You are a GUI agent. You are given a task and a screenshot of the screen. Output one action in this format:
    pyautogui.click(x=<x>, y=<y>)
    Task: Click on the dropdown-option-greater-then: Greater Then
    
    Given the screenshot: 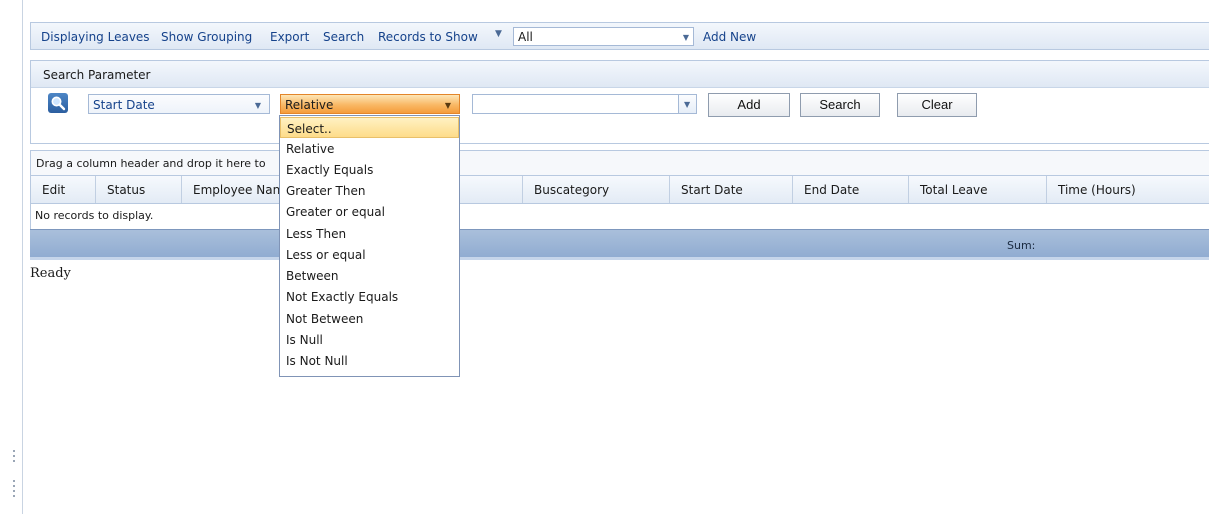 What is the action you would take?
    pyautogui.click(x=369, y=190)
    